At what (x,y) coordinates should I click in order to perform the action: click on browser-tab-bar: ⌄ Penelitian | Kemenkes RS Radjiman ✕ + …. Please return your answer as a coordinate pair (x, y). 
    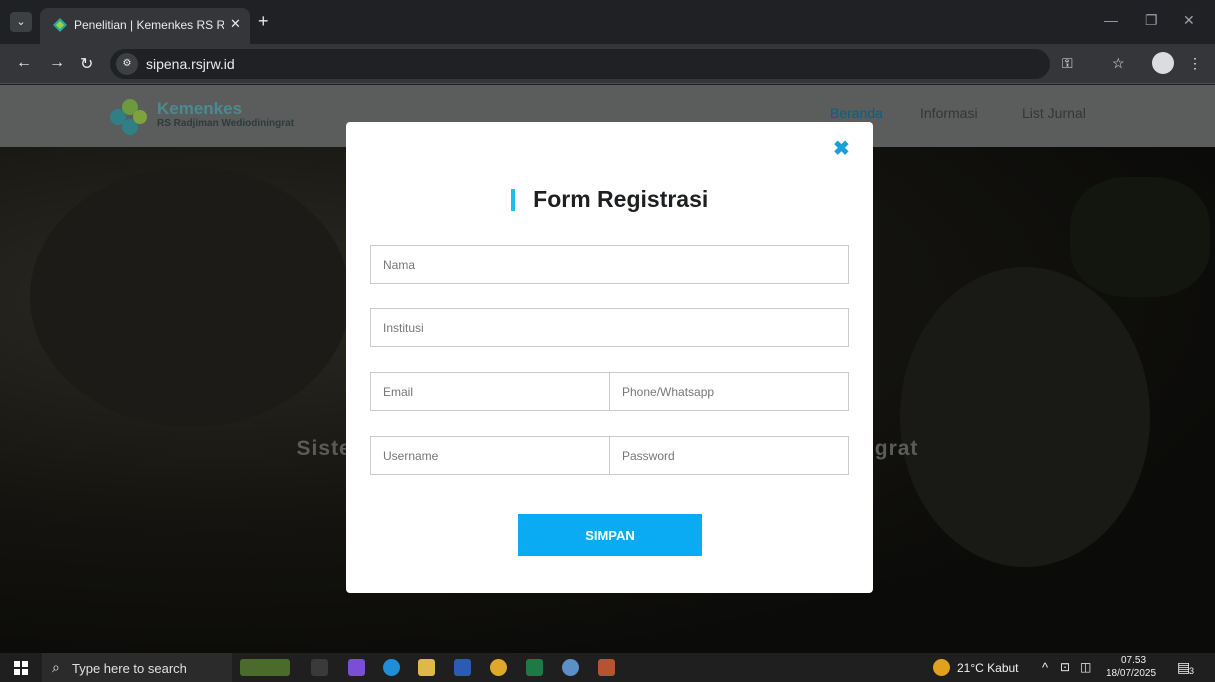
    Looking at the image, I should click on (607, 22).